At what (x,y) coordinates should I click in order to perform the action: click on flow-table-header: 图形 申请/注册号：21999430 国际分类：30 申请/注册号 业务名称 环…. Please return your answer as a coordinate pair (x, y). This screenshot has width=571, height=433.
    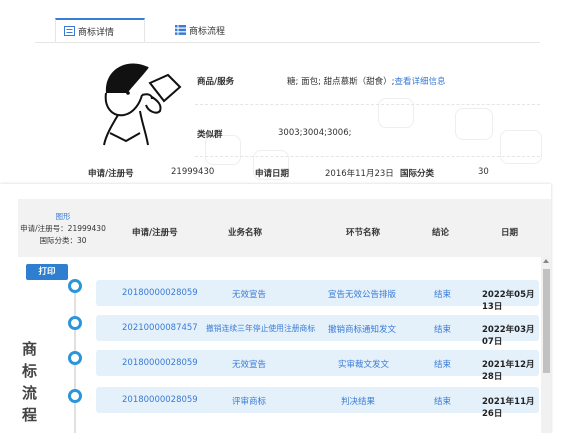
    Looking at the image, I should click on (284, 228).